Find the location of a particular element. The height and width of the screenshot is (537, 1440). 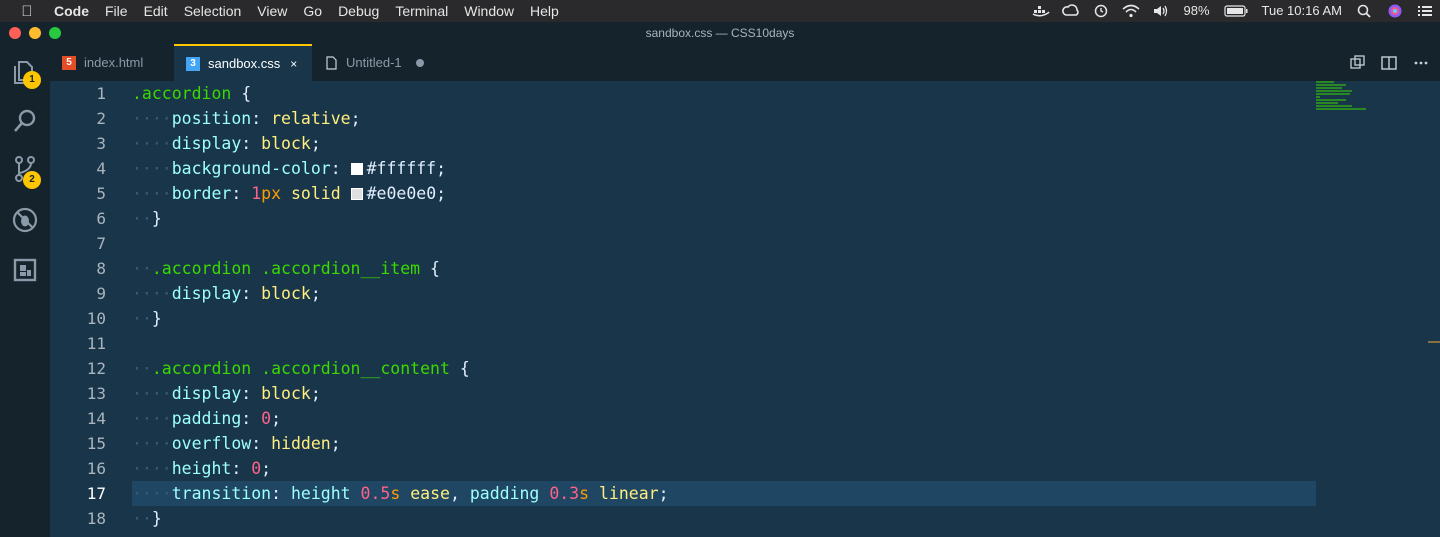

line-number: 9 is located at coordinates (101, 293).